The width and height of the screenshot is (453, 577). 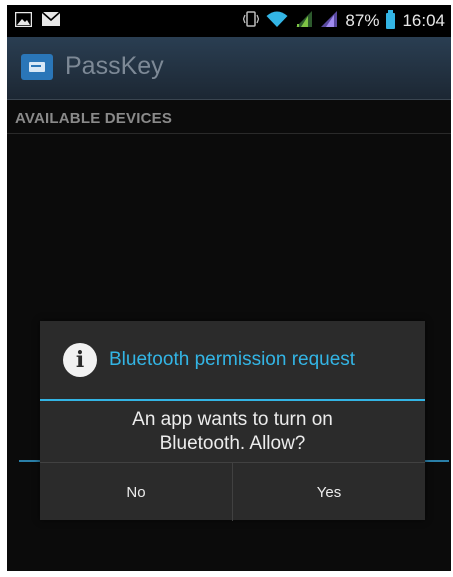 What do you see at coordinates (51, 21) in the screenshot?
I see `mail-icon` at bounding box center [51, 21].